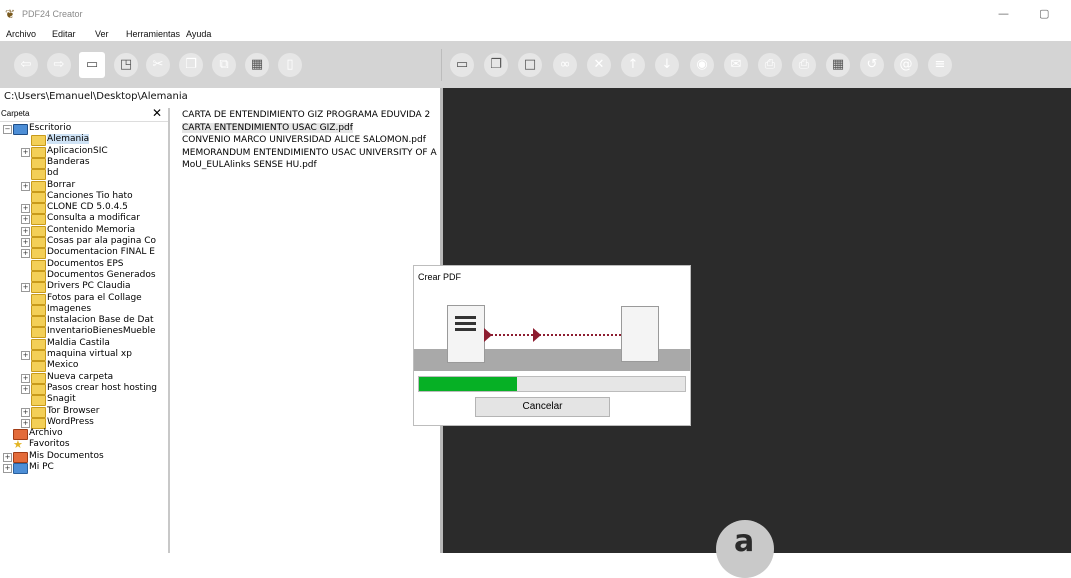 The image size is (1071, 578). What do you see at coordinates (7, 129) in the screenshot?
I see `collapse-icon: −` at bounding box center [7, 129].